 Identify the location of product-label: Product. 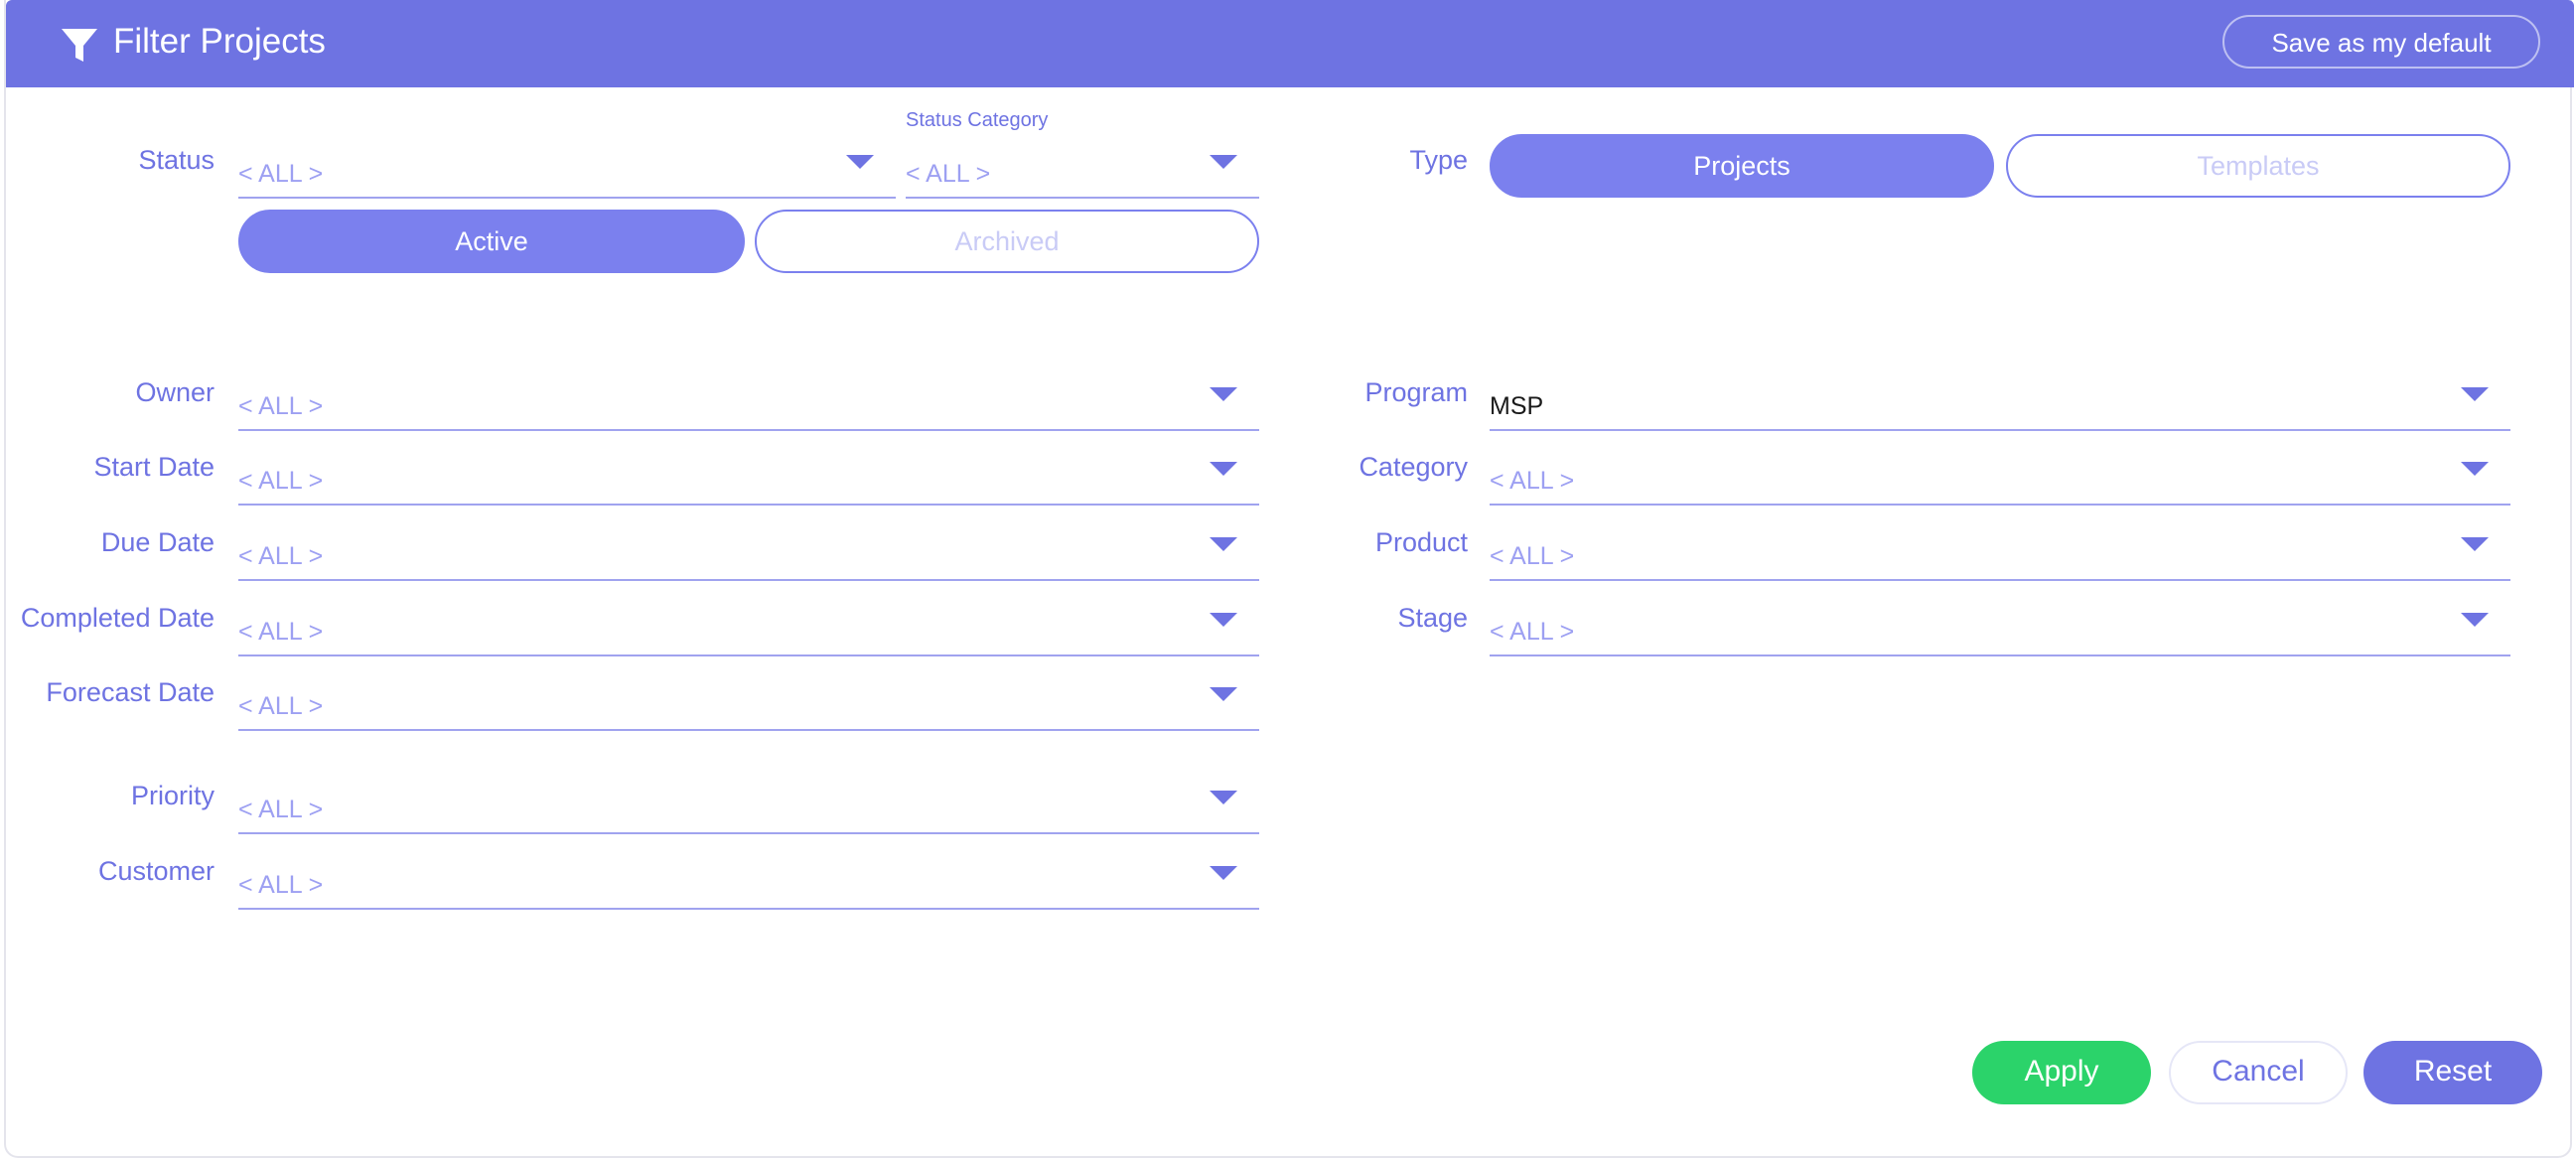
(1421, 542).